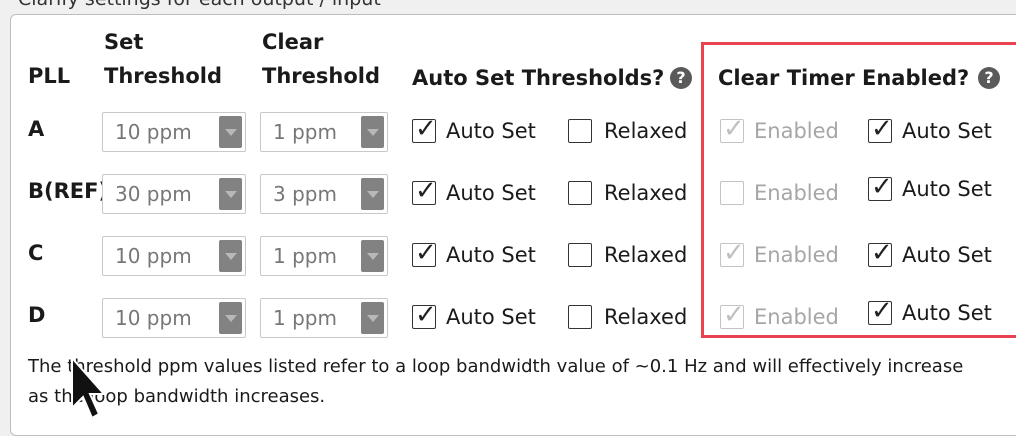 The image size is (1016, 436). What do you see at coordinates (732, 193) in the screenshot?
I see `clear-timer-enabled-checkbox` at bounding box center [732, 193].